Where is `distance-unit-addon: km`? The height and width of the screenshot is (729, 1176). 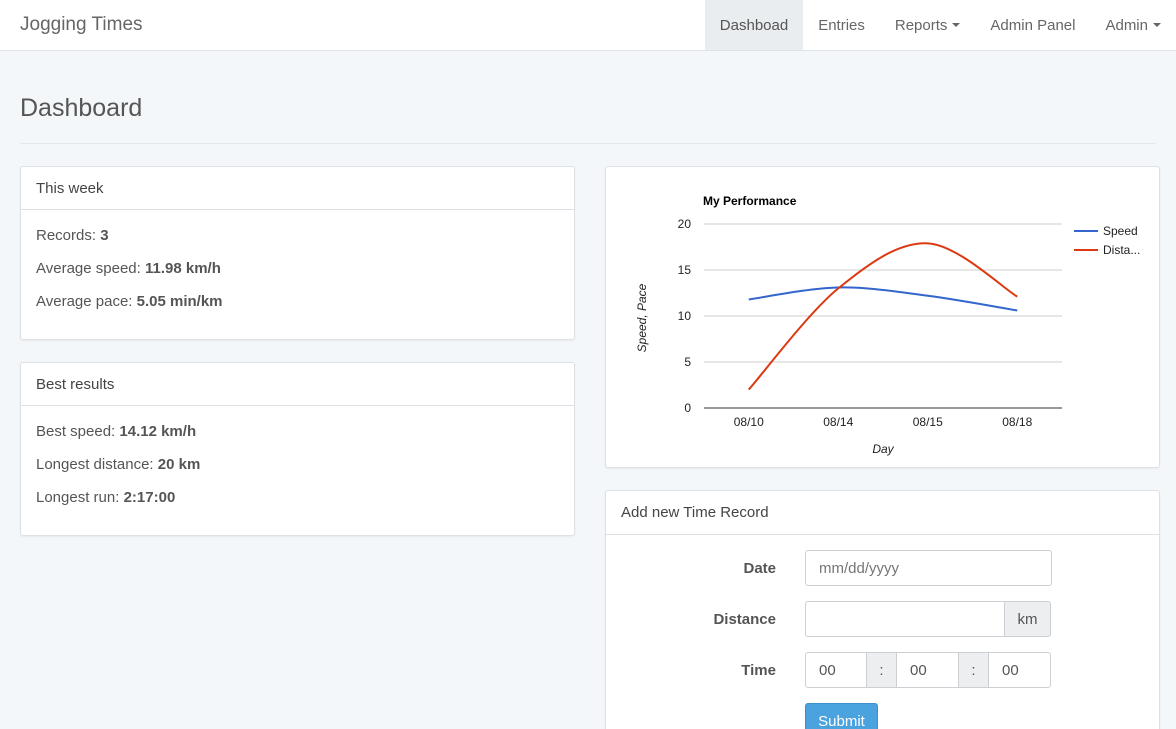 distance-unit-addon: km is located at coordinates (1027, 619).